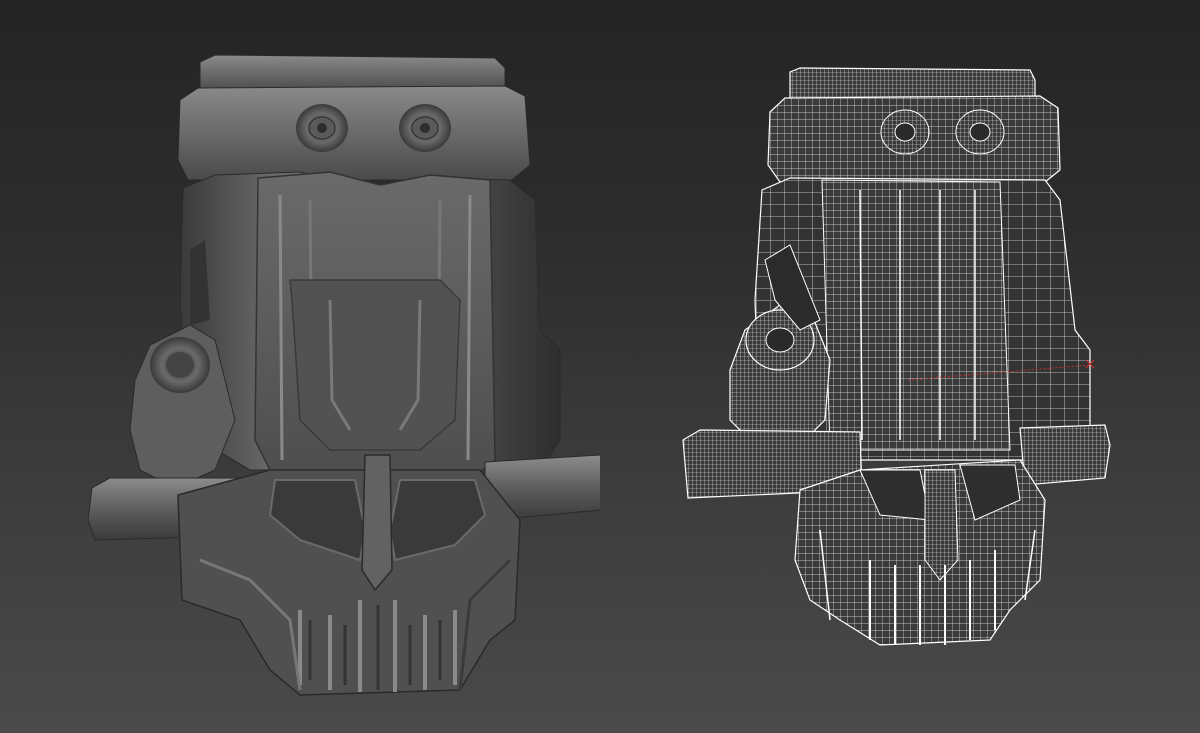 This screenshot has width=1200, height=733. I want to click on collar, so click(354, 133).